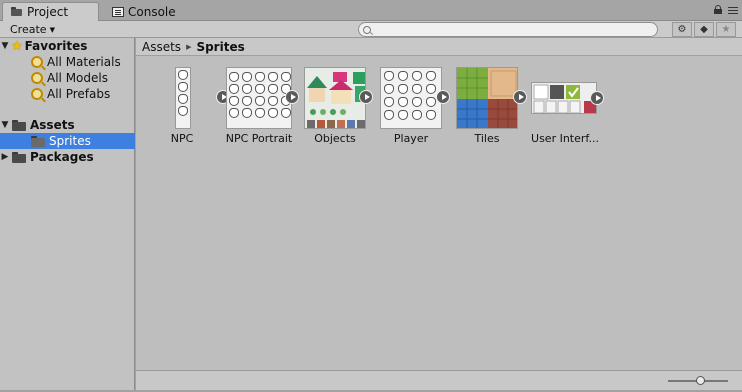  What do you see at coordinates (371, 10) in the screenshot?
I see `window-tab-bar: Project Console` at bounding box center [371, 10].